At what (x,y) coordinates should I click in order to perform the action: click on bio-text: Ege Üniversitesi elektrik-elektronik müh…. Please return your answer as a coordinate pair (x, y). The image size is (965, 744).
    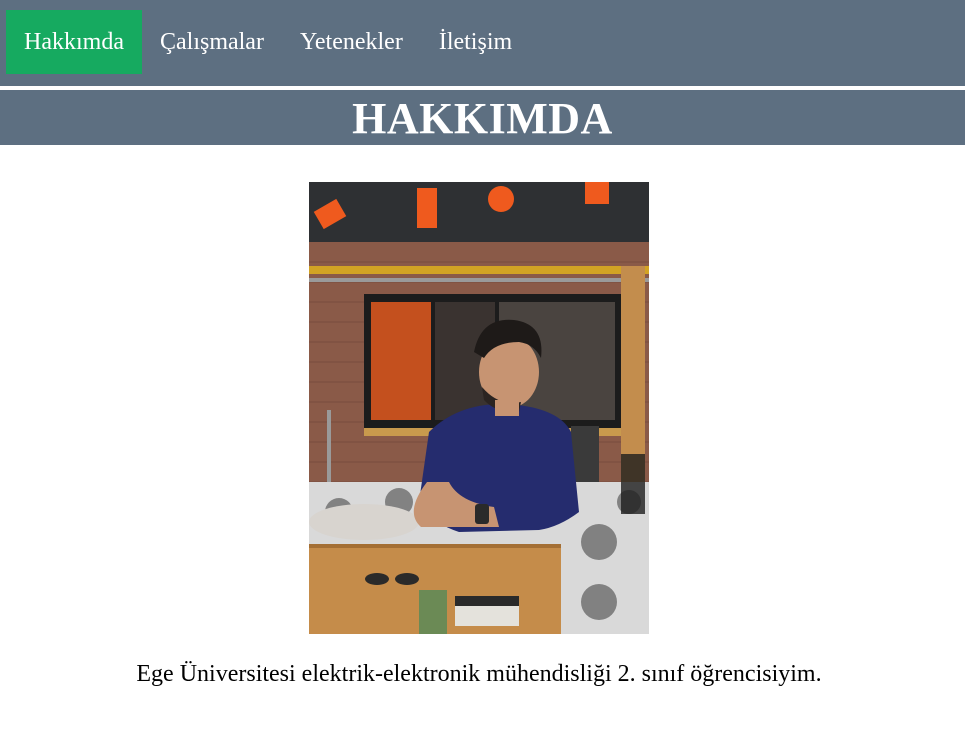
    Looking at the image, I should click on (479, 674).